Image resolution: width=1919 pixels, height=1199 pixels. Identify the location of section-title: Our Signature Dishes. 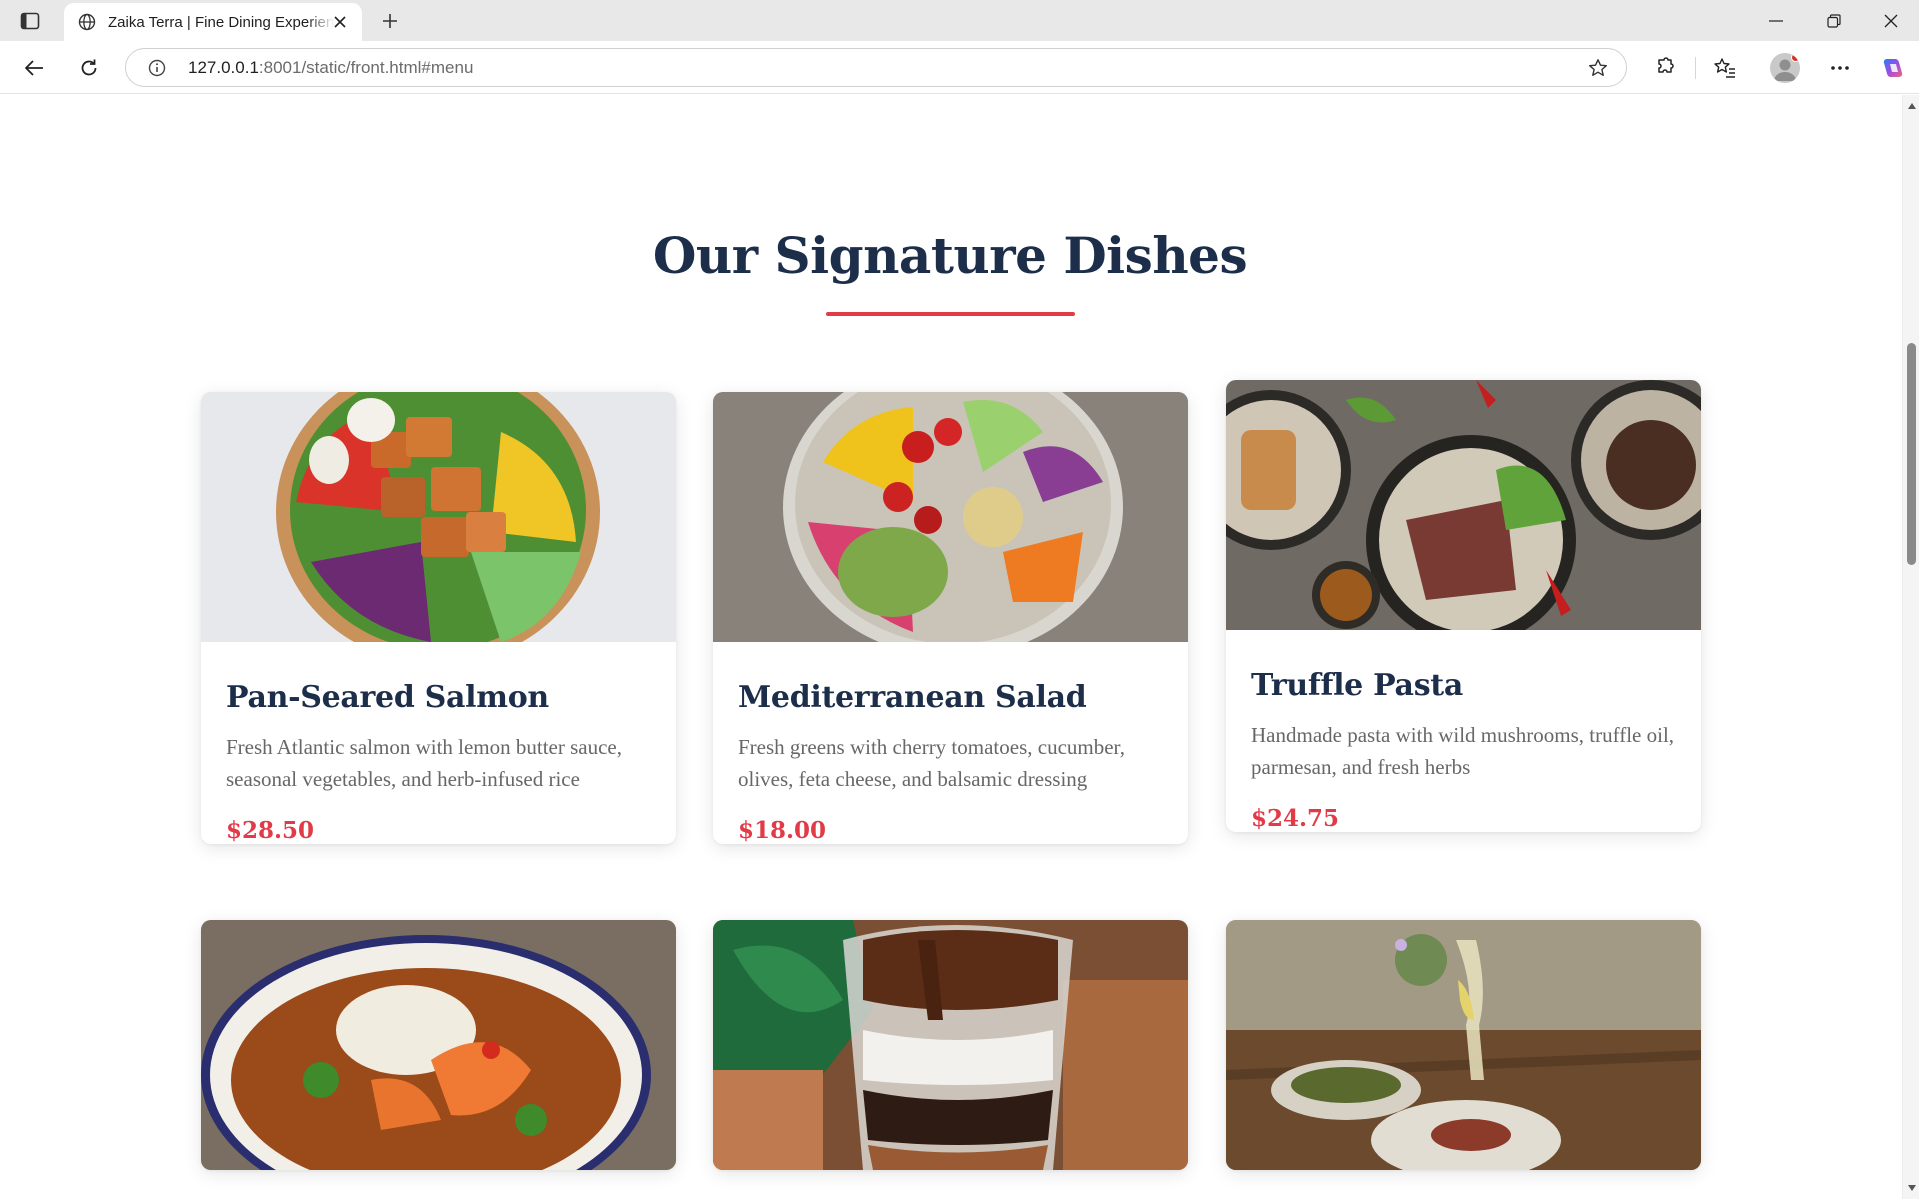
(950, 255).